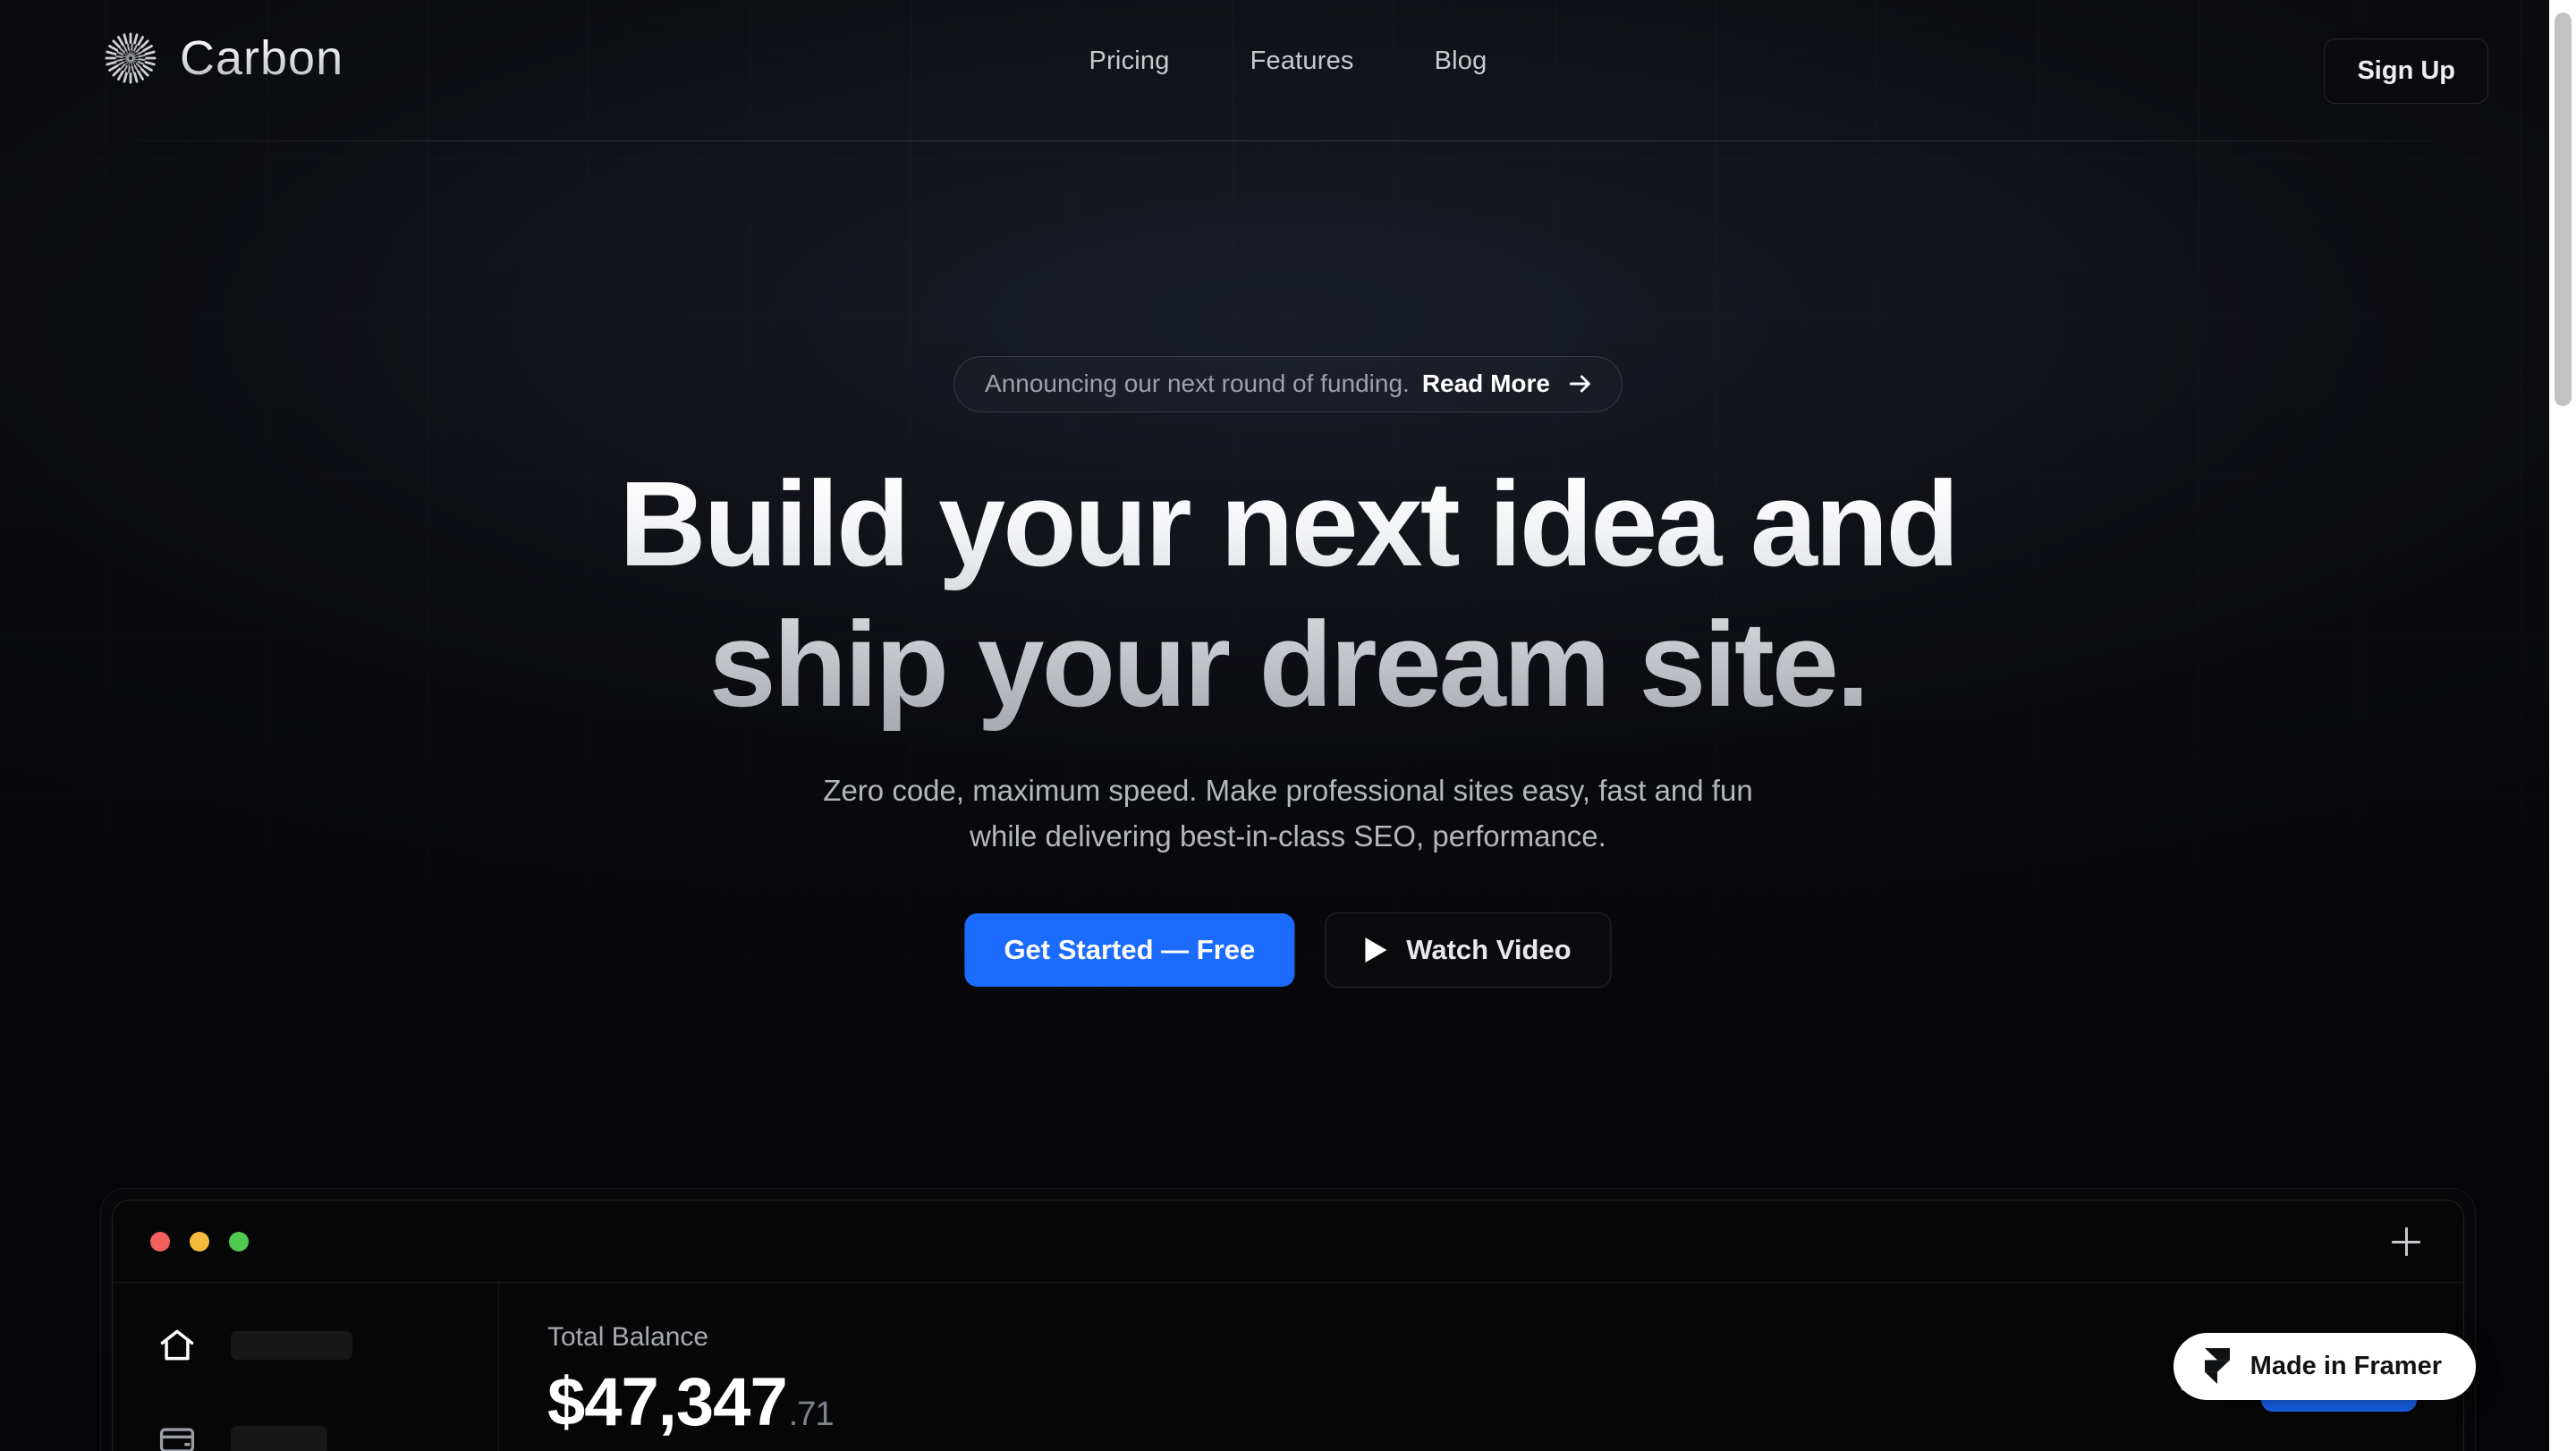 This screenshot has width=2576, height=1451. What do you see at coordinates (1486, 383) in the screenshot?
I see `announcement-read-more-link: Read More` at bounding box center [1486, 383].